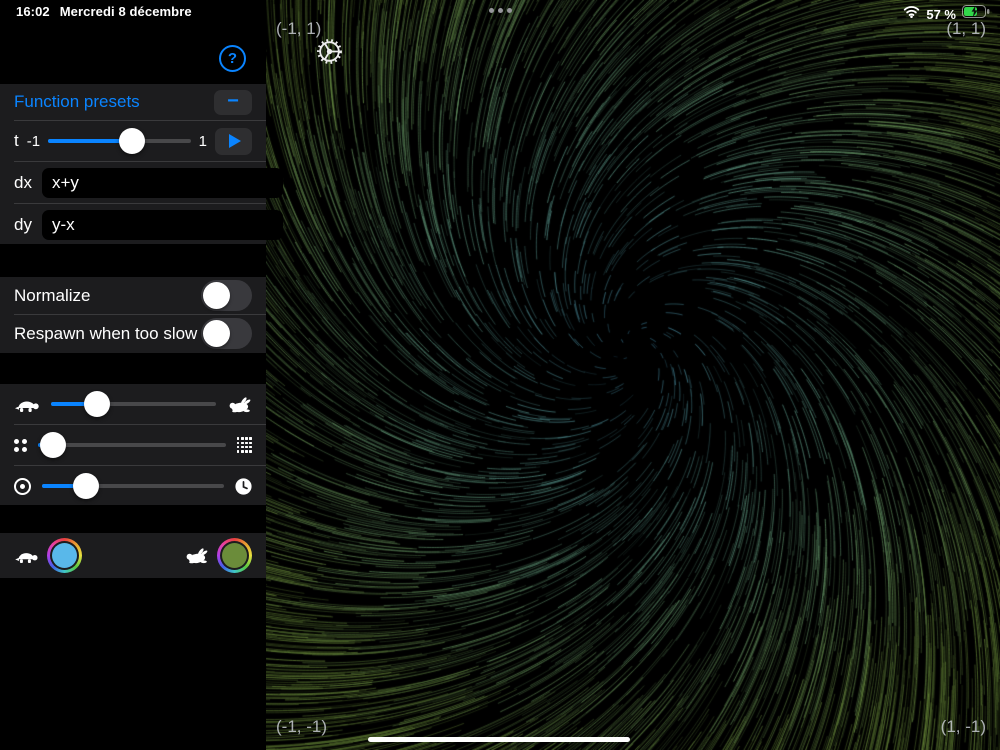 The height and width of the screenshot is (750, 1000). Describe the element at coordinates (23, 224) in the screenshot. I see `dy-label: dy` at that location.